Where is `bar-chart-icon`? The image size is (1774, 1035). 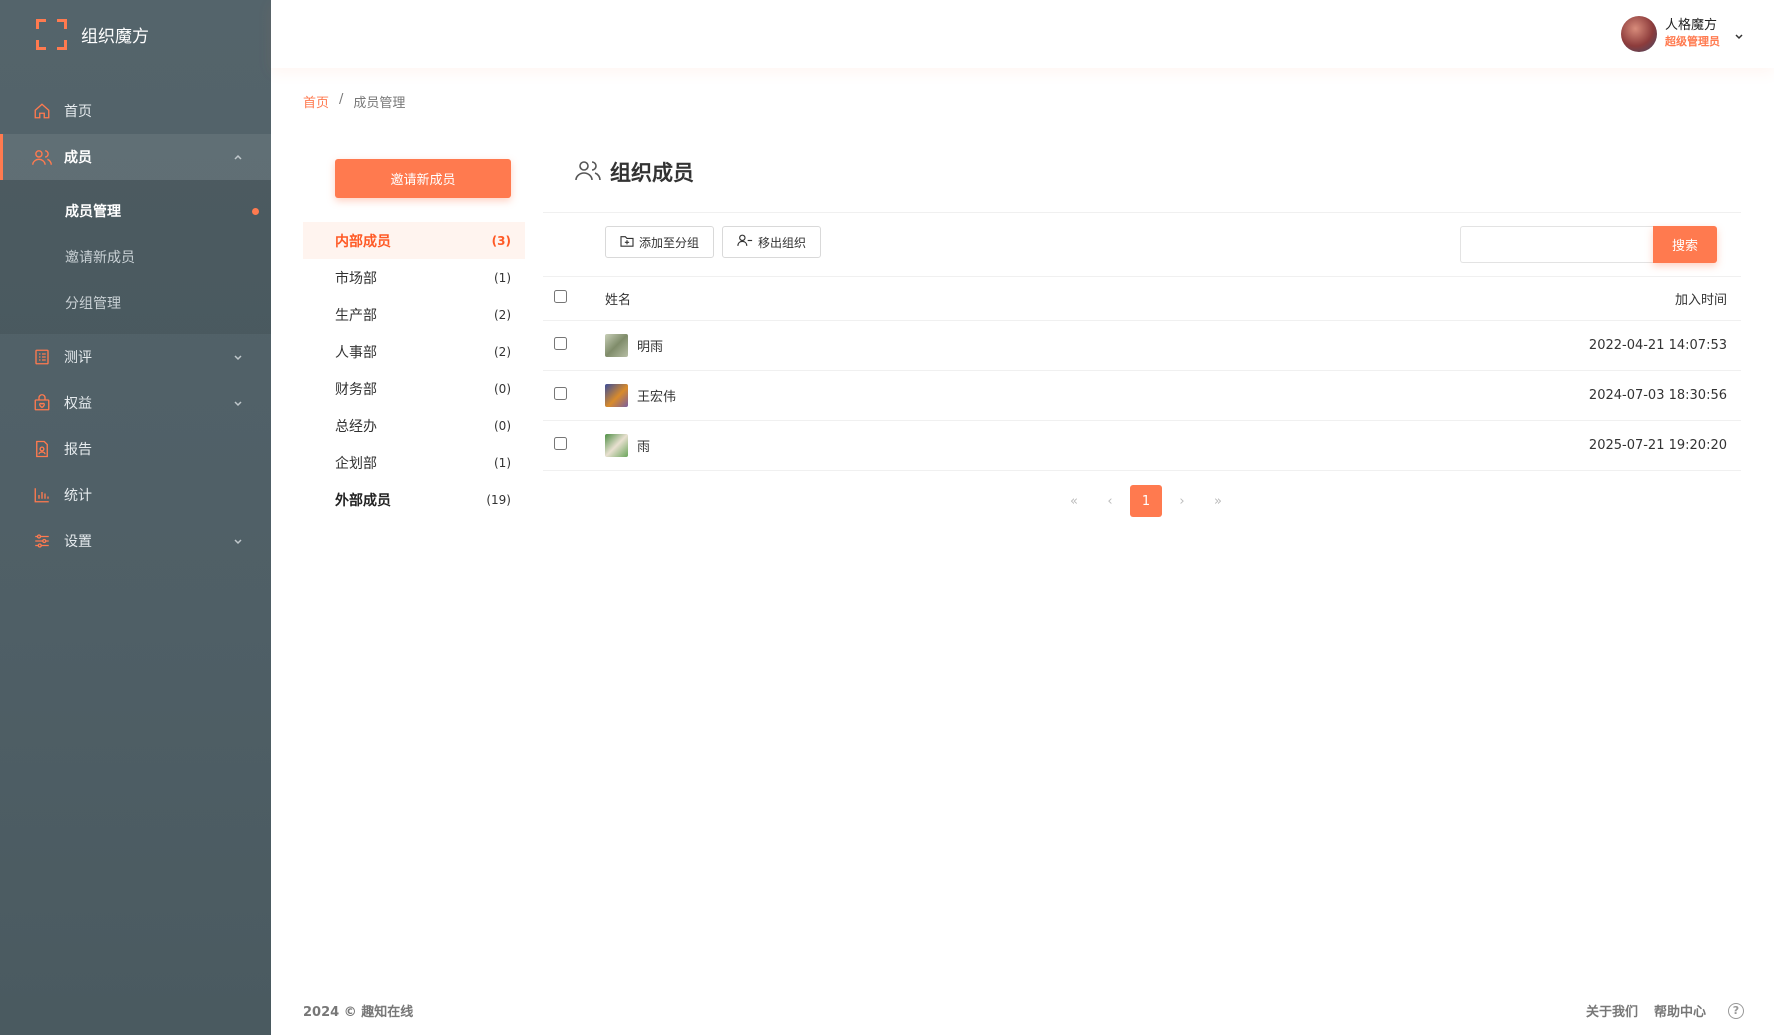
bar-chart-icon is located at coordinates (42, 495).